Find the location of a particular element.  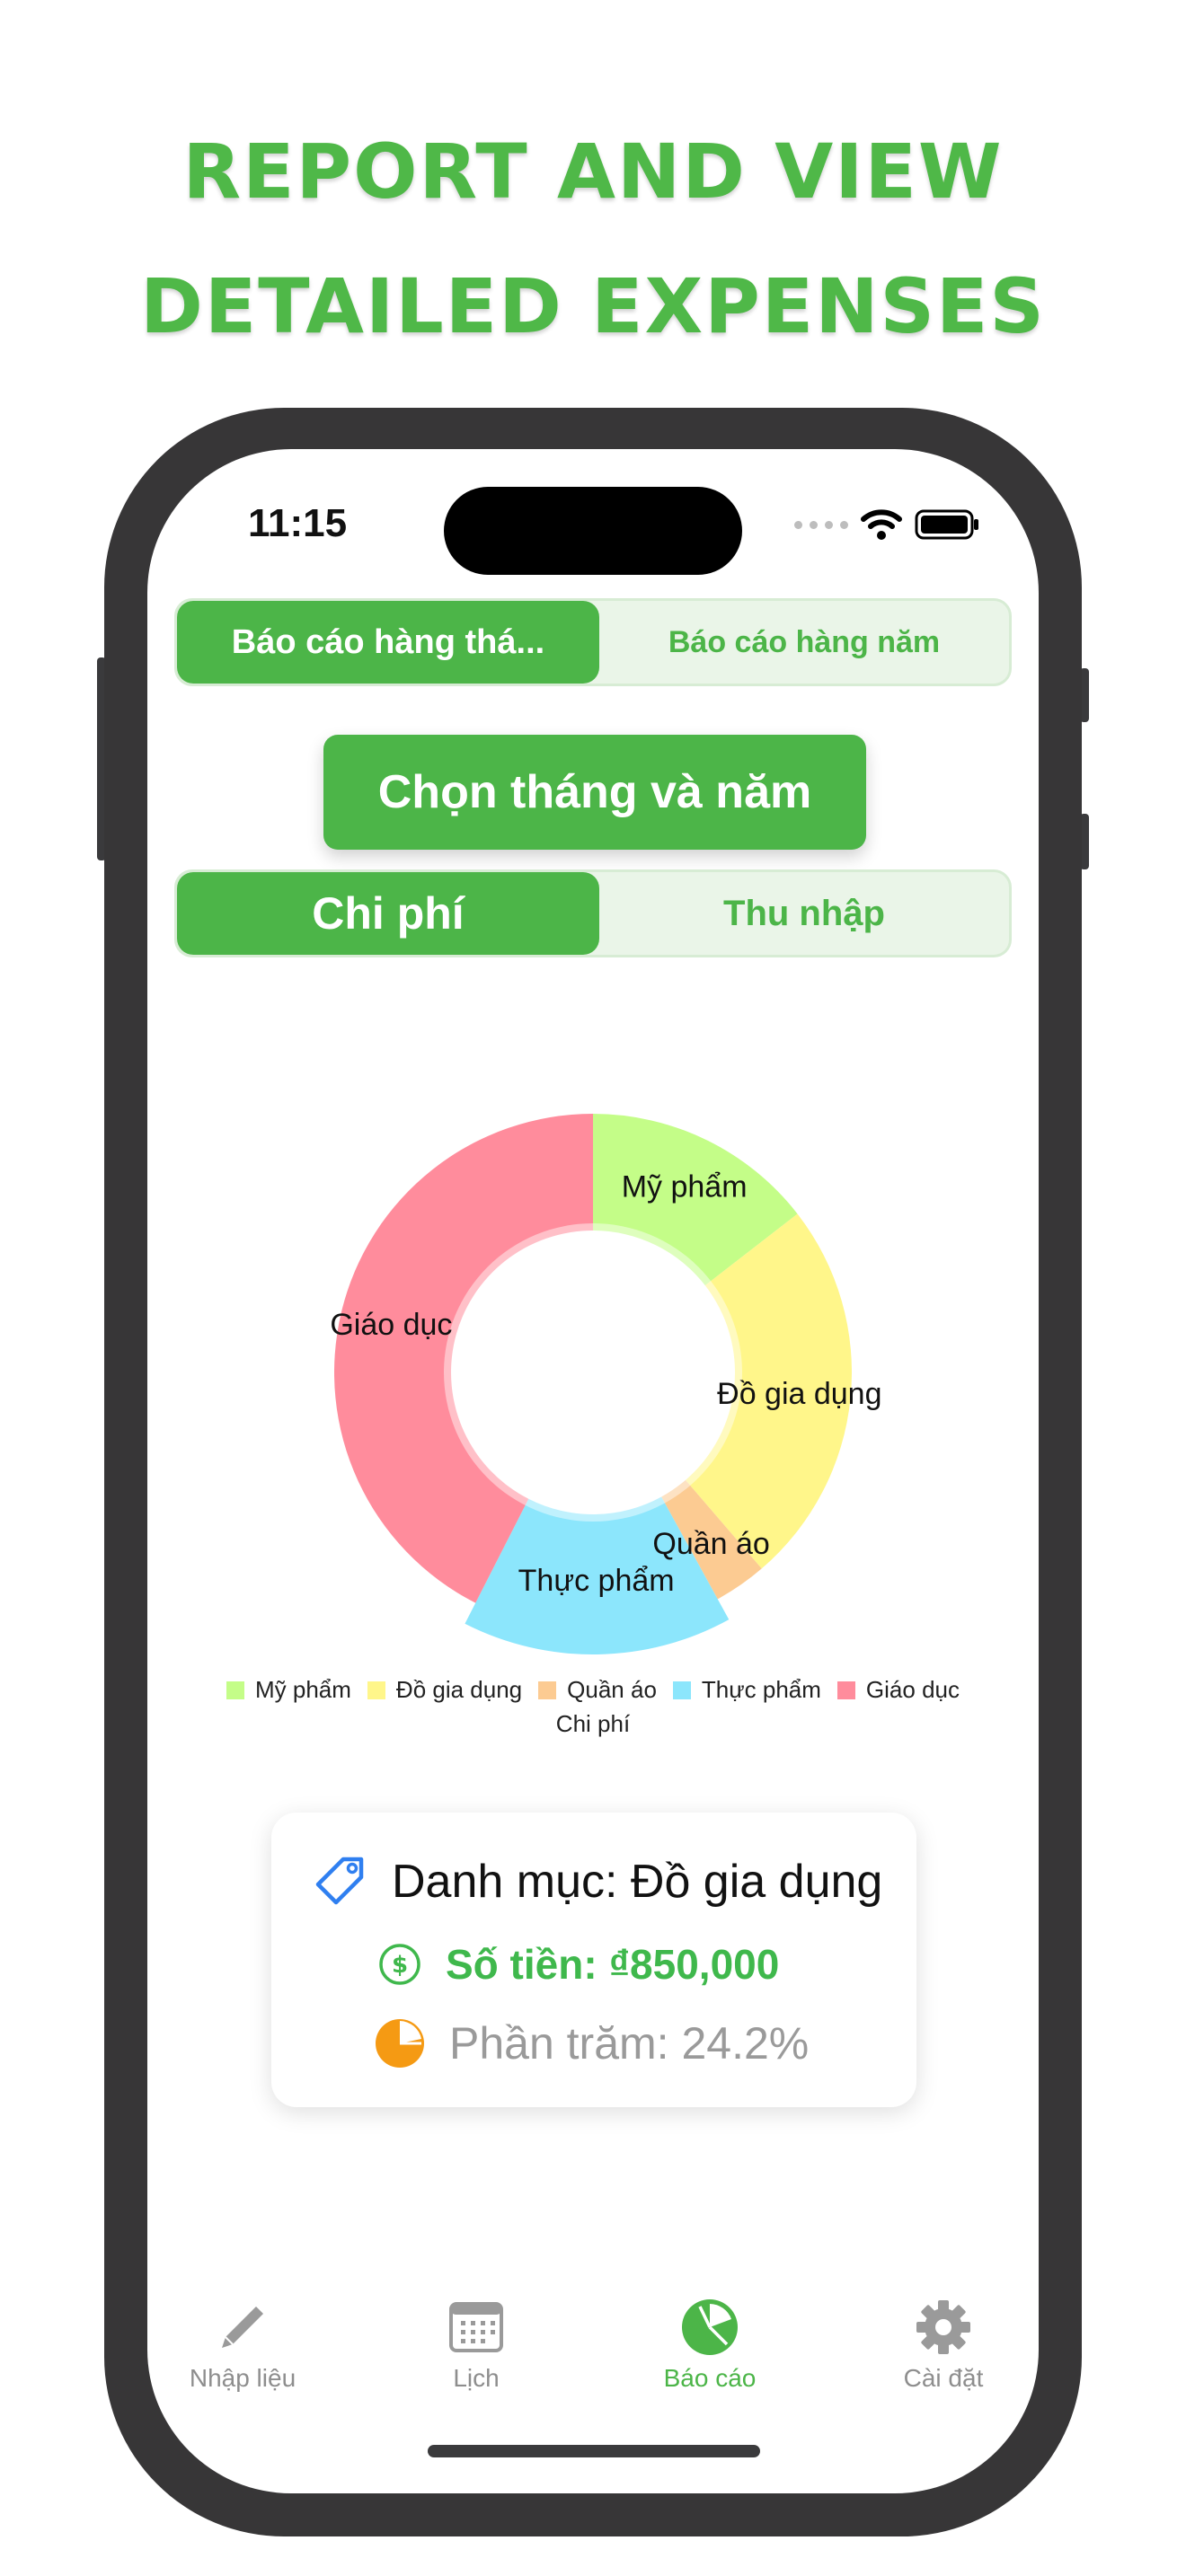

chart-slice-label: Quần áo is located at coordinates (710, 1544).